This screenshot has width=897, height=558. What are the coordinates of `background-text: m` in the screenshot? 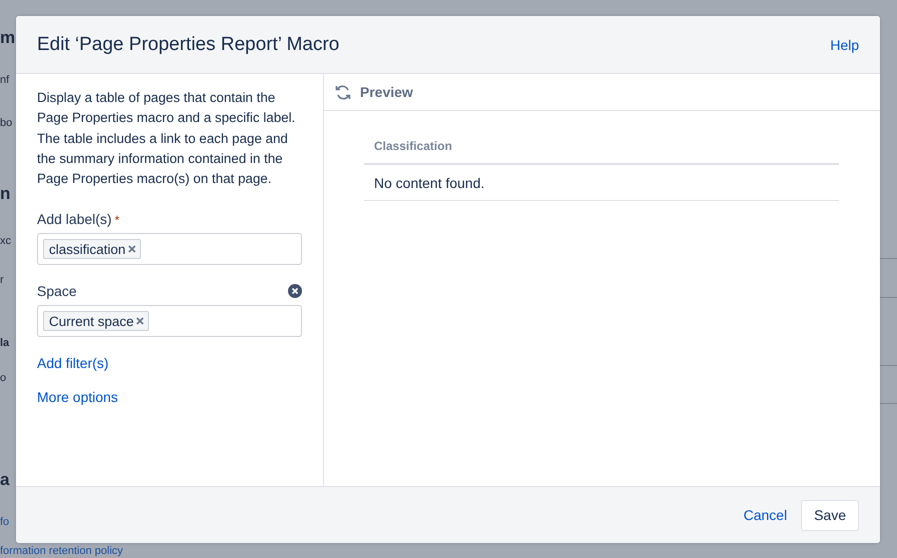 It's located at (8, 38).